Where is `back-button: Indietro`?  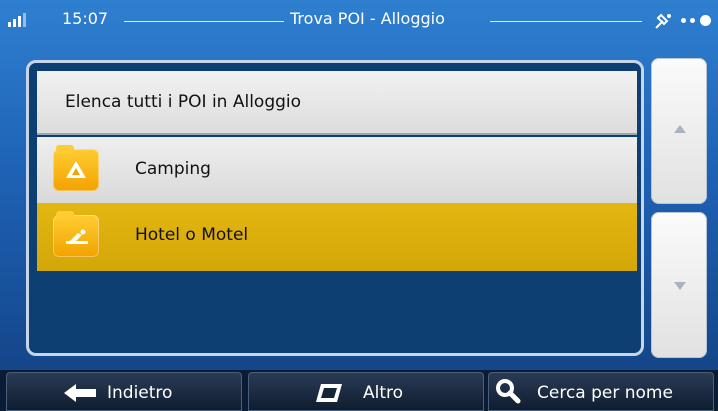 back-button: Indietro is located at coordinates (124, 391).